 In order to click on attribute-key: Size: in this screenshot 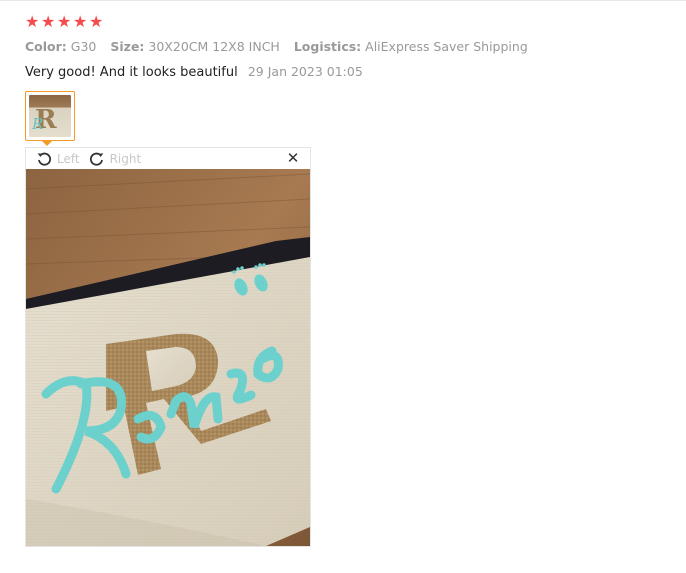, I will do `click(127, 46)`.